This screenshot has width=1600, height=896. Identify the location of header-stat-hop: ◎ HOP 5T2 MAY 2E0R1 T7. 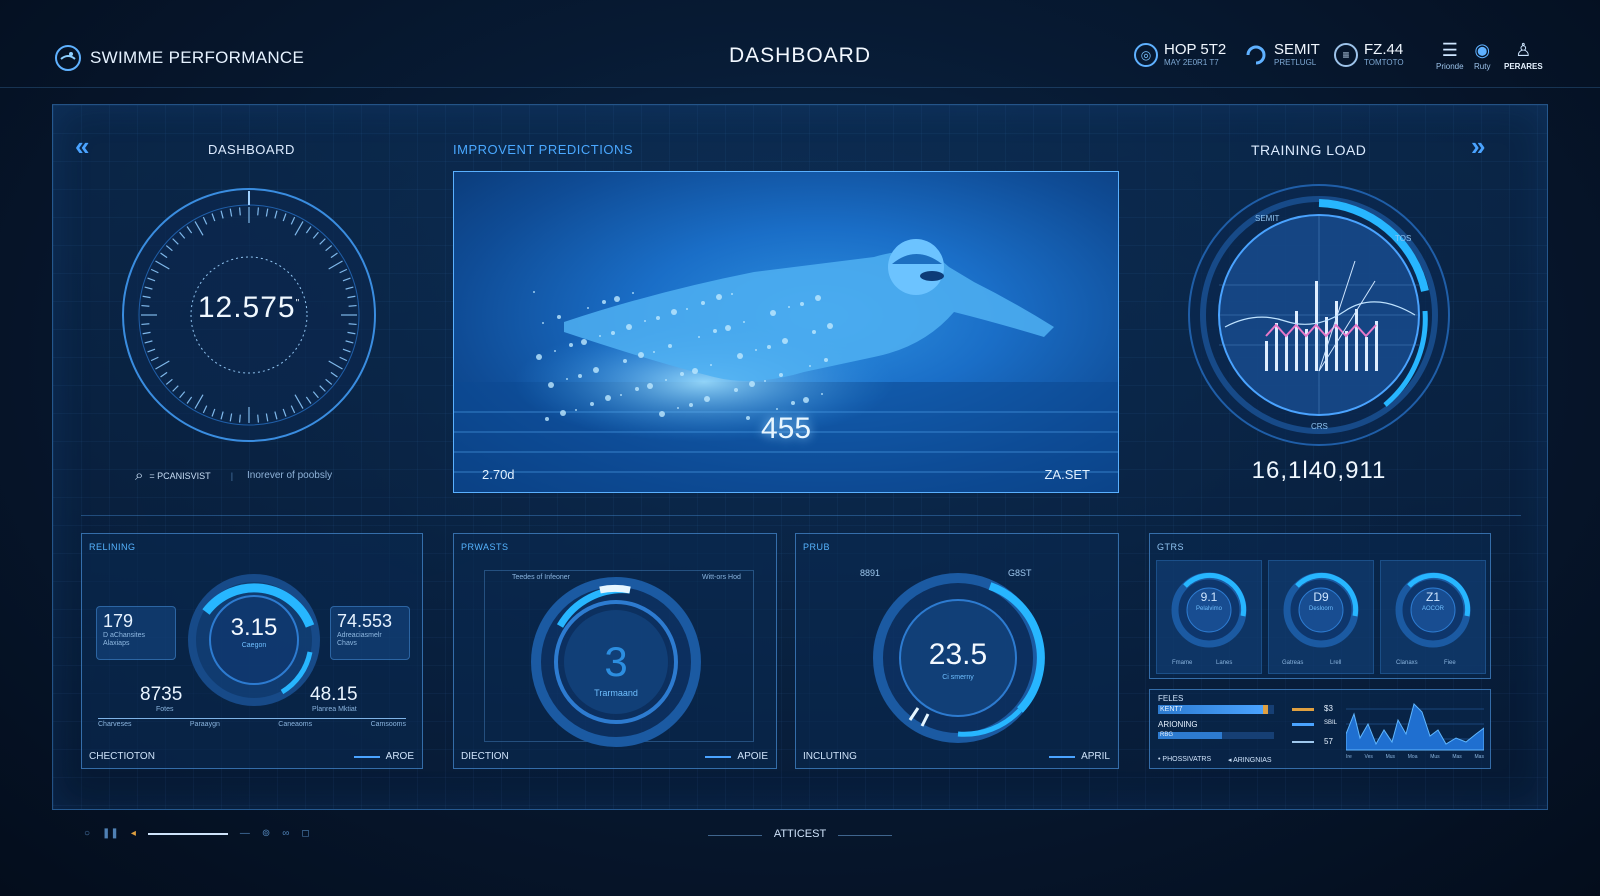
(1180, 55).